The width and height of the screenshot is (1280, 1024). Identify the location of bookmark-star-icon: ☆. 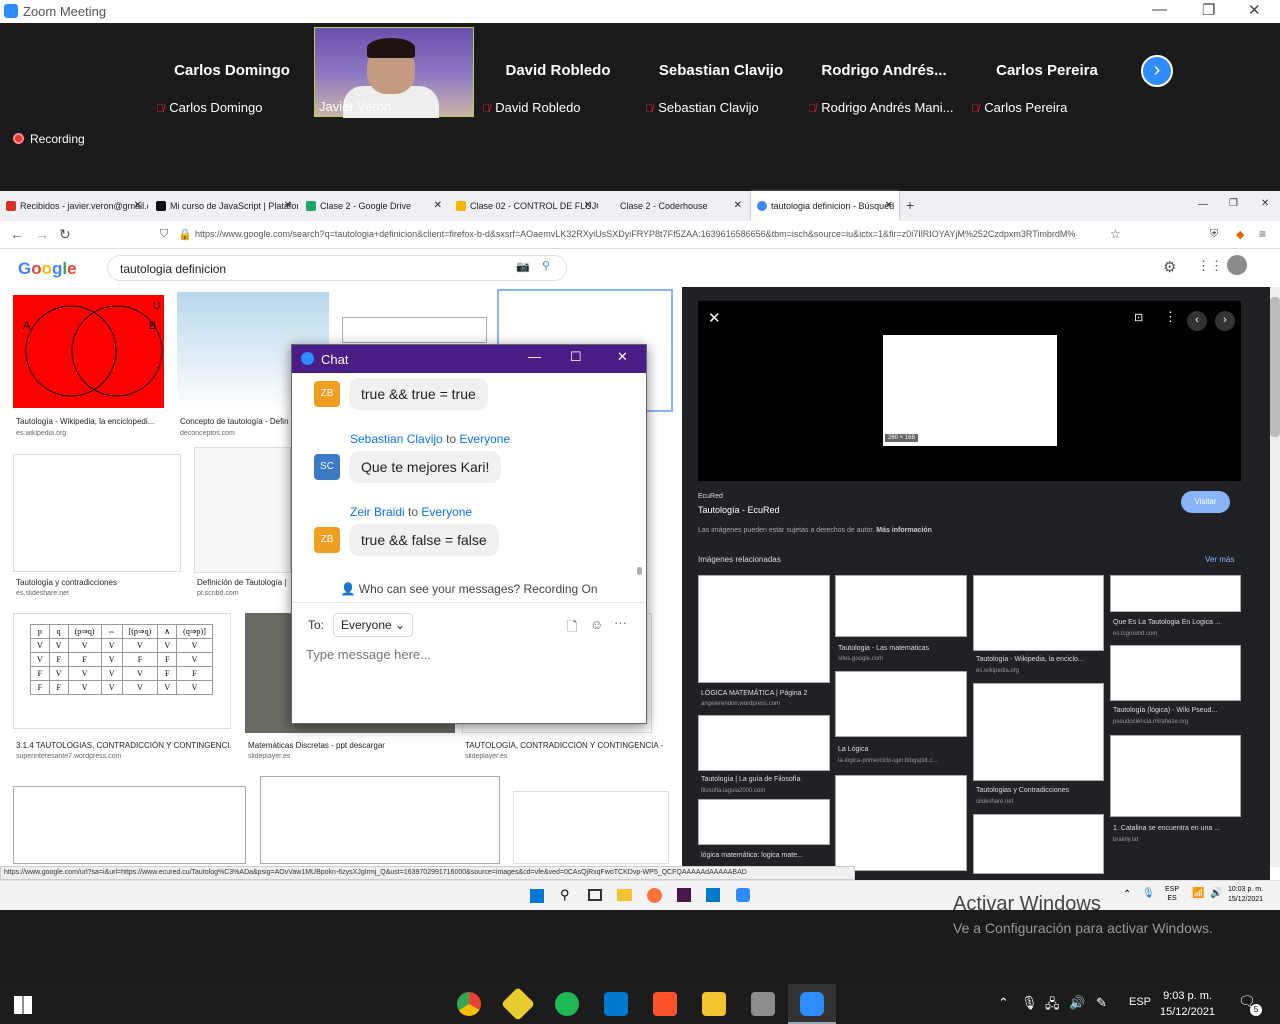
(1115, 234).